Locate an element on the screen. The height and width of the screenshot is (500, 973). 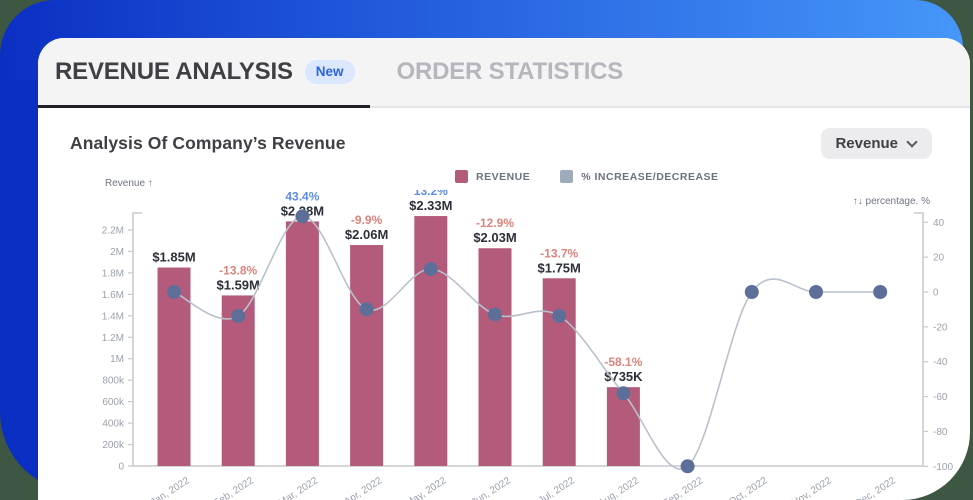
svg-text: 400k is located at coordinates (113, 424).